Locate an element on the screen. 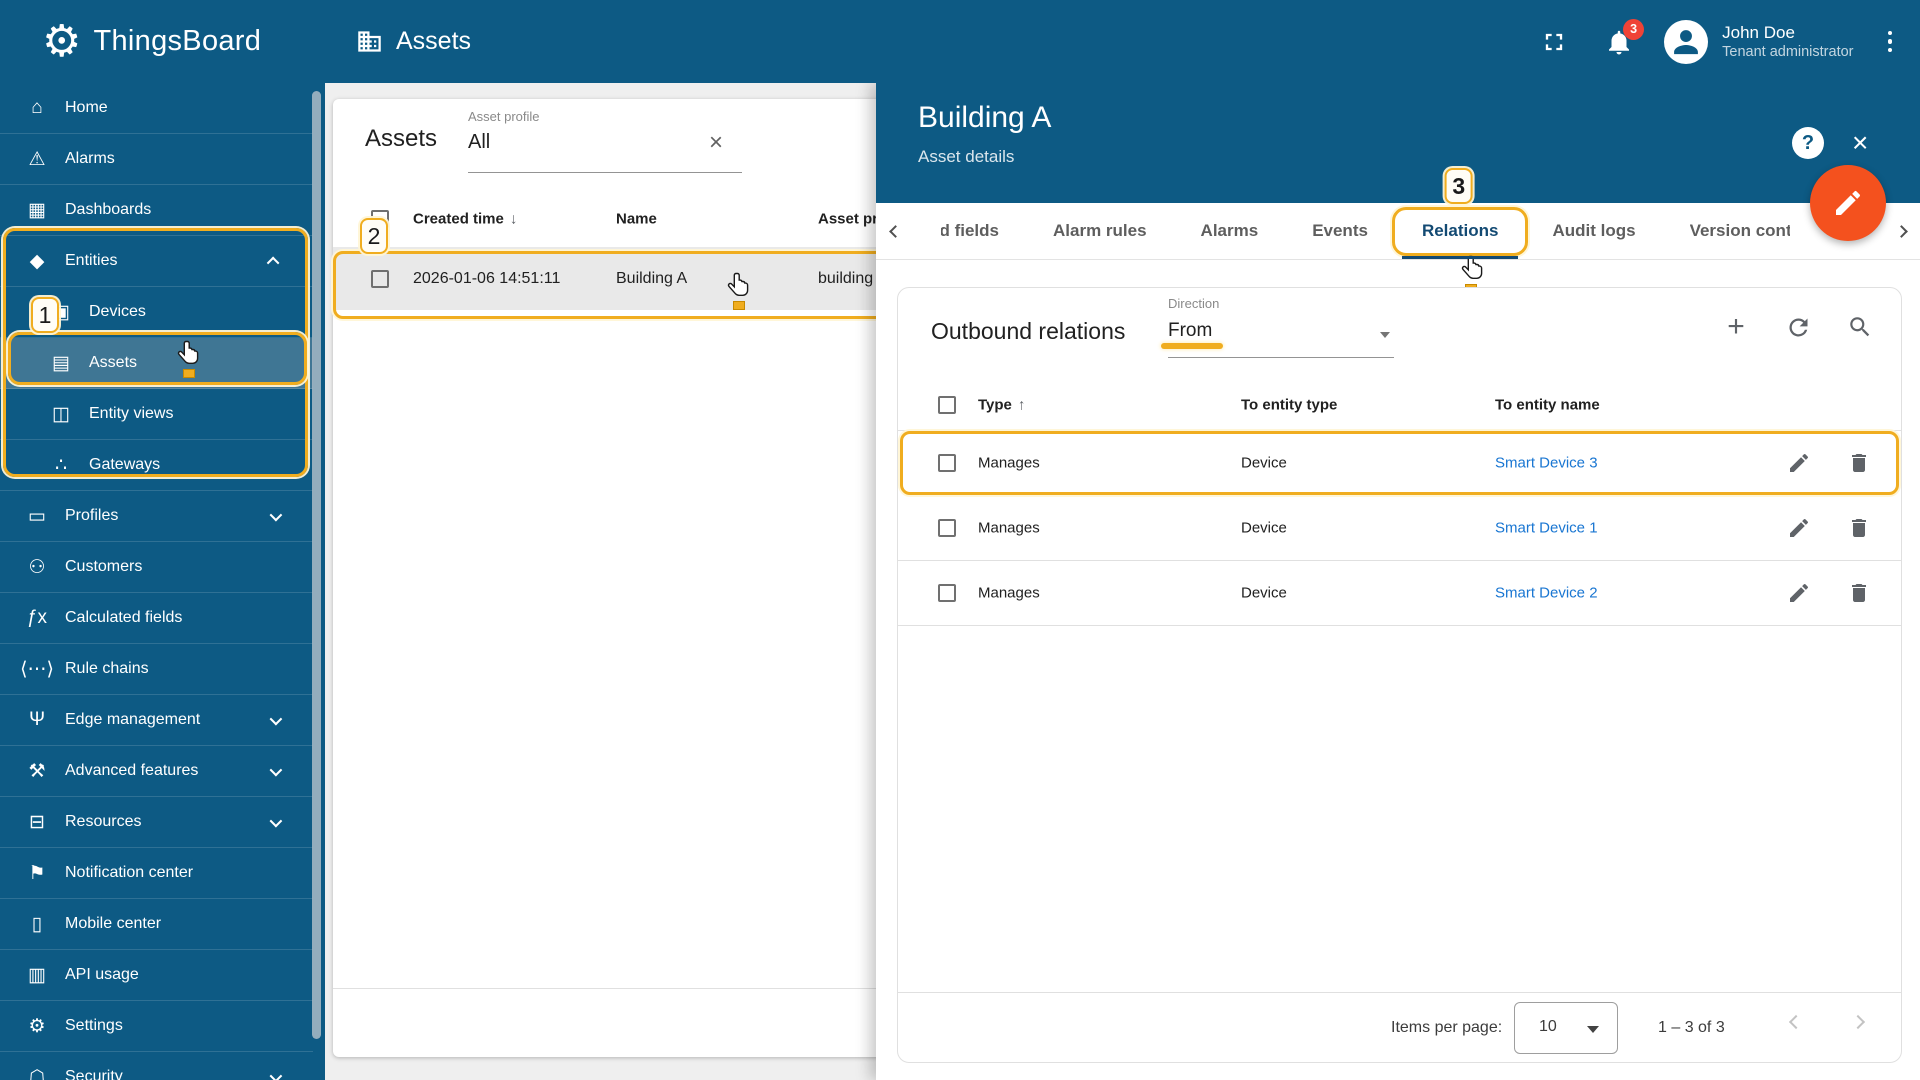 Image resolution: width=1920 pixels, height=1080 pixels. sidebar-item-advanced-features: ⚒ Advanced features is located at coordinates (156, 771).